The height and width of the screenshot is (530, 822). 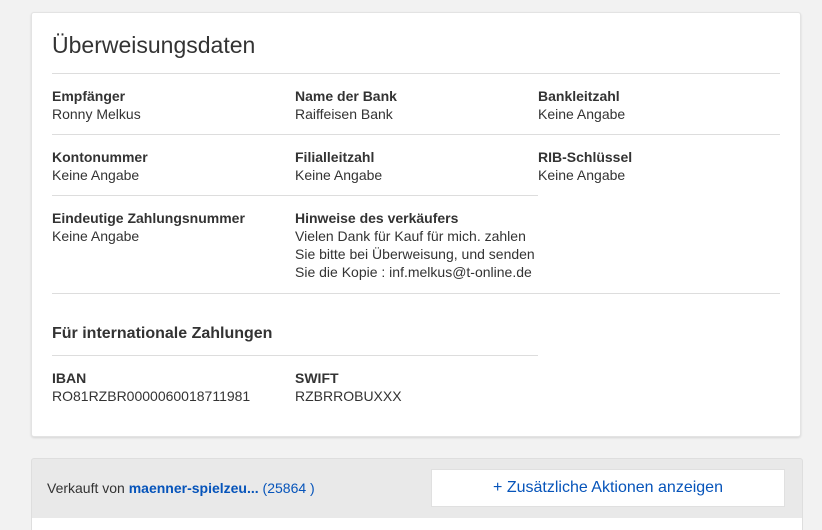 I want to click on payment-reference-field: Eindeutige Zahlungsnummer Keine Angabe, so click(x=148, y=227).